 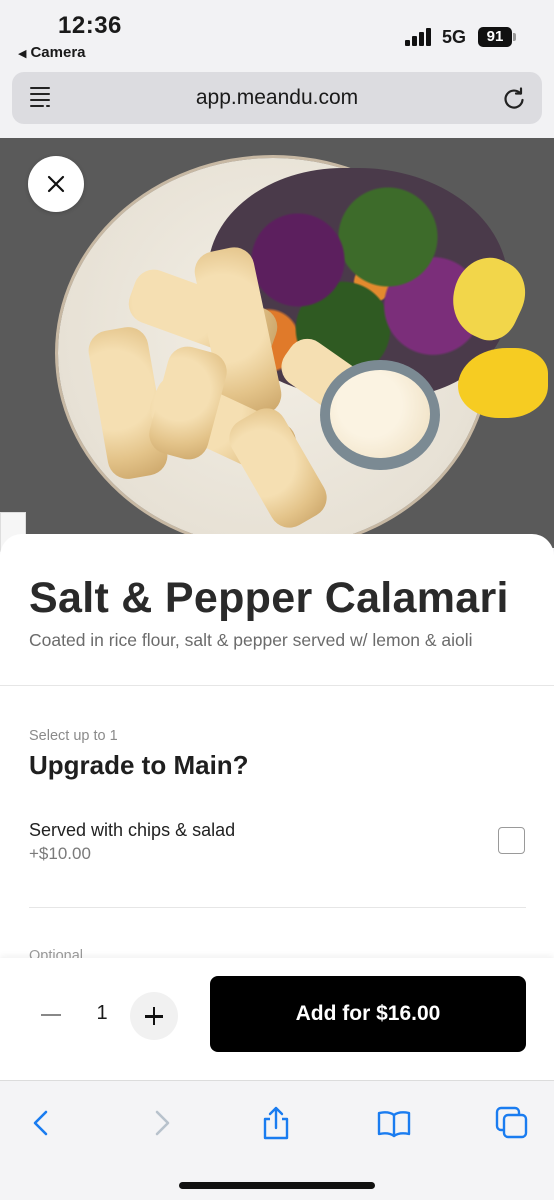 I want to click on close-button, so click(x=56, y=184).